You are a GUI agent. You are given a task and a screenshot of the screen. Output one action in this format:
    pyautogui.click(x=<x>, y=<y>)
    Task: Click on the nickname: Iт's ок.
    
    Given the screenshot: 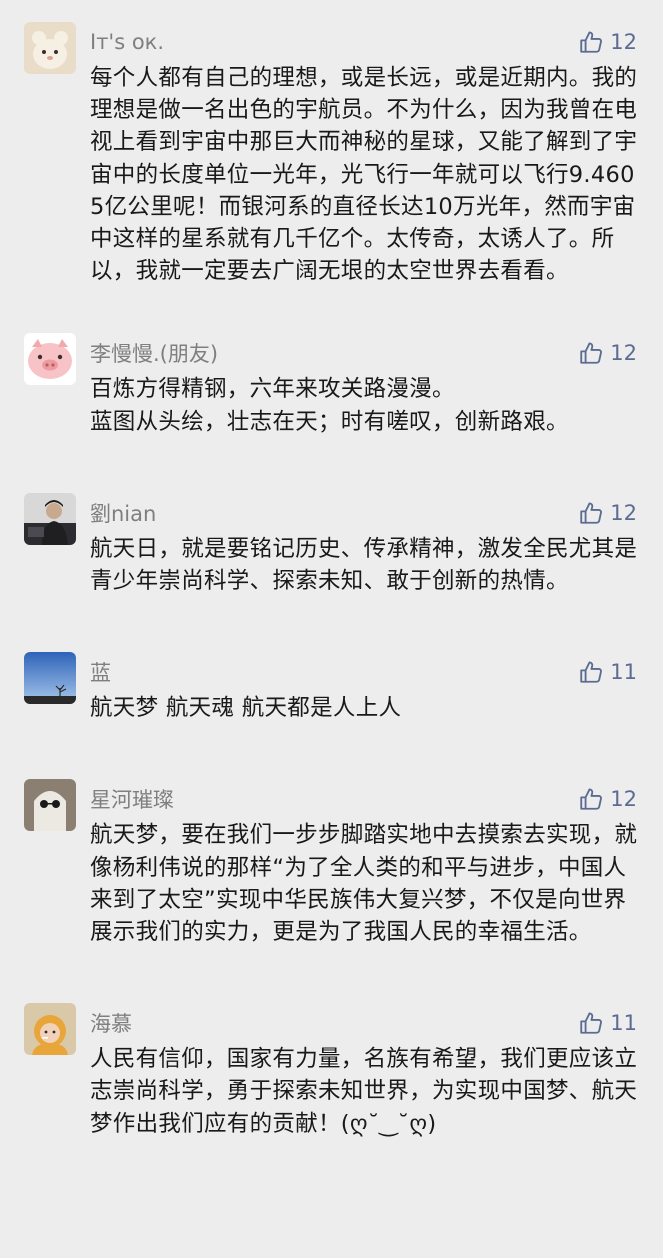 What is the action you would take?
    pyautogui.click(x=127, y=42)
    